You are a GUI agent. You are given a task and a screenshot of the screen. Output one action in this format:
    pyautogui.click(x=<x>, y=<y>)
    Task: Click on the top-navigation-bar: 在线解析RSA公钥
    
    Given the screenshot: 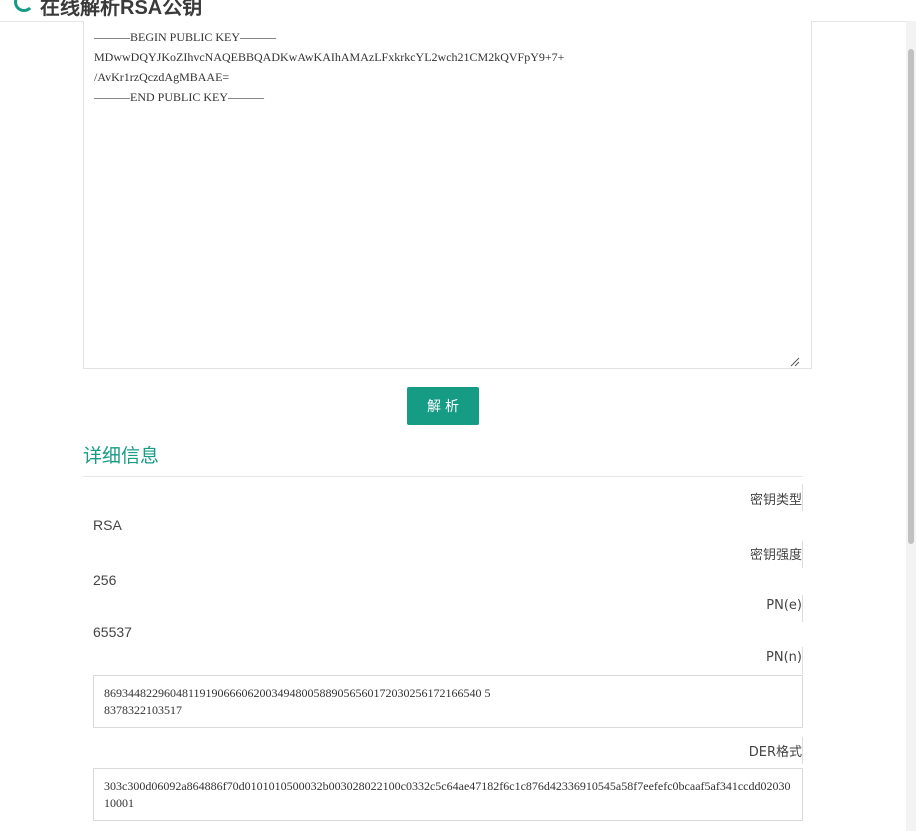 What is the action you would take?
    pyautogui.click(x=458, y=11)
    